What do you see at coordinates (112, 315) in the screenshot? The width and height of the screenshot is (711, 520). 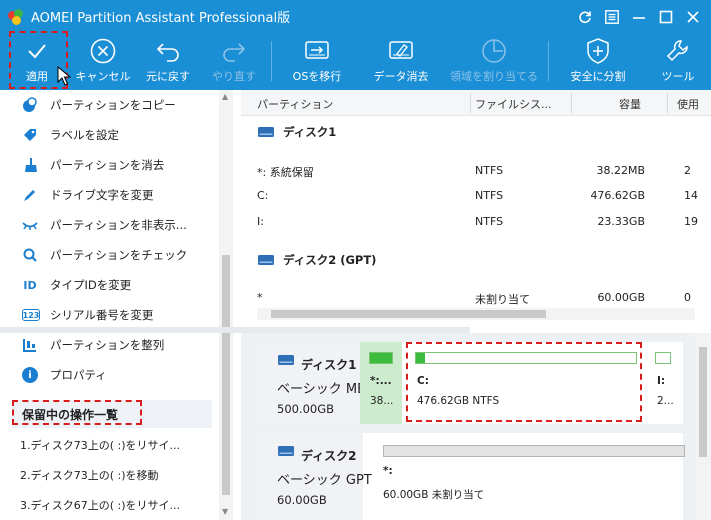 I see `change-serial-number-item: 123 シリアル番号を変更` at bounding box center [112, 315].